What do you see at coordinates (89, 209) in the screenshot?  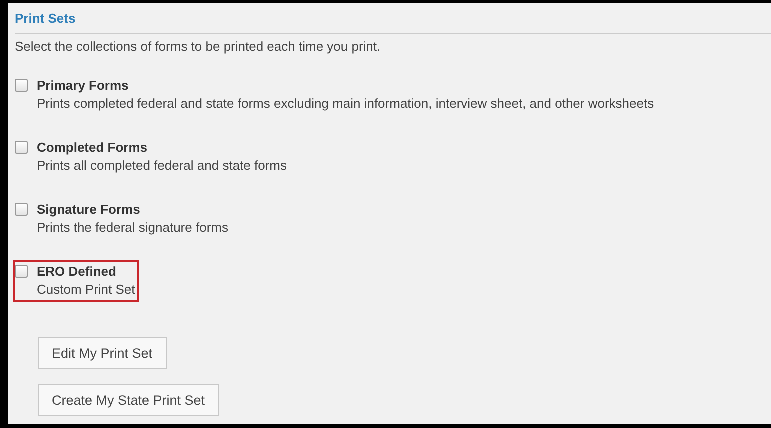 I see `option-label: Signature Forms` at bounding box center [89, 209].